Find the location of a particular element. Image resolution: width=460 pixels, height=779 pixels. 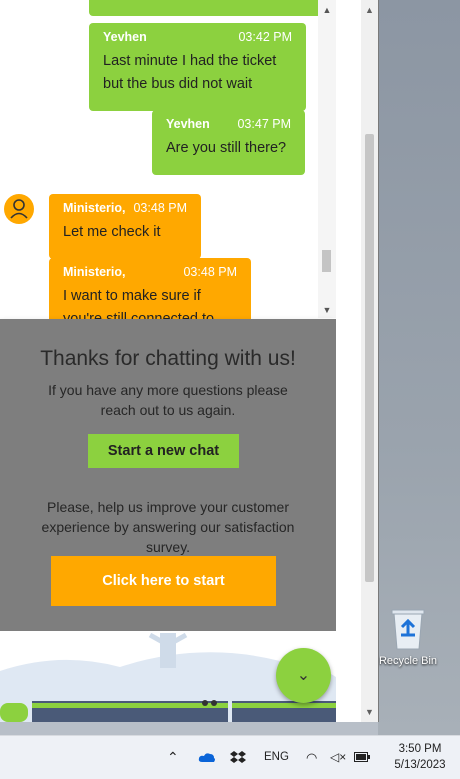

message-text: Let me check it is located at coordinates (112, 232).